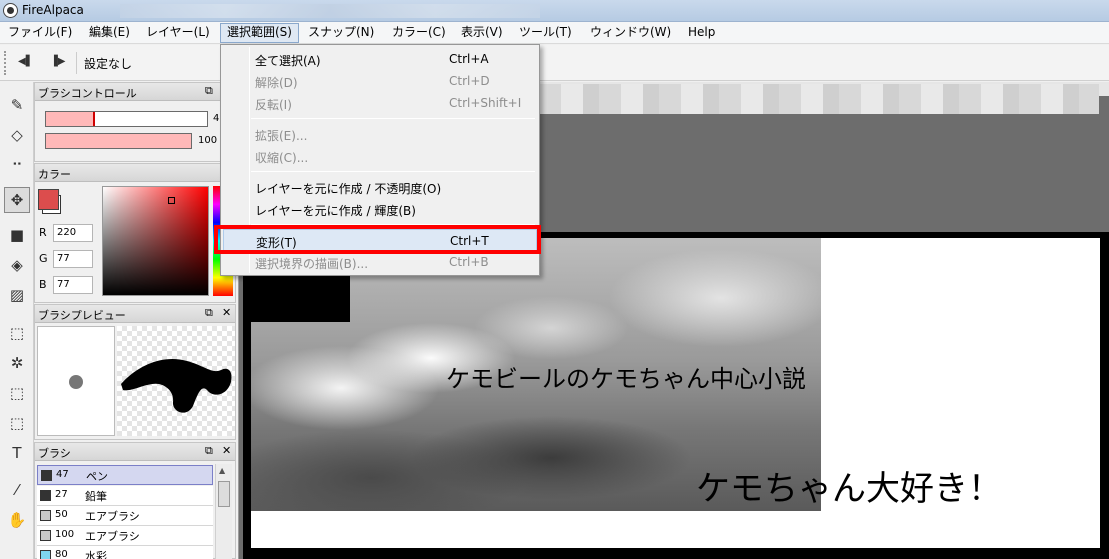  What do you see at coordinates (125, 536) in the screenshot?
I see `brush-item-airbrush-100: 100 エアブラシ` at bounding box center [125, 536].